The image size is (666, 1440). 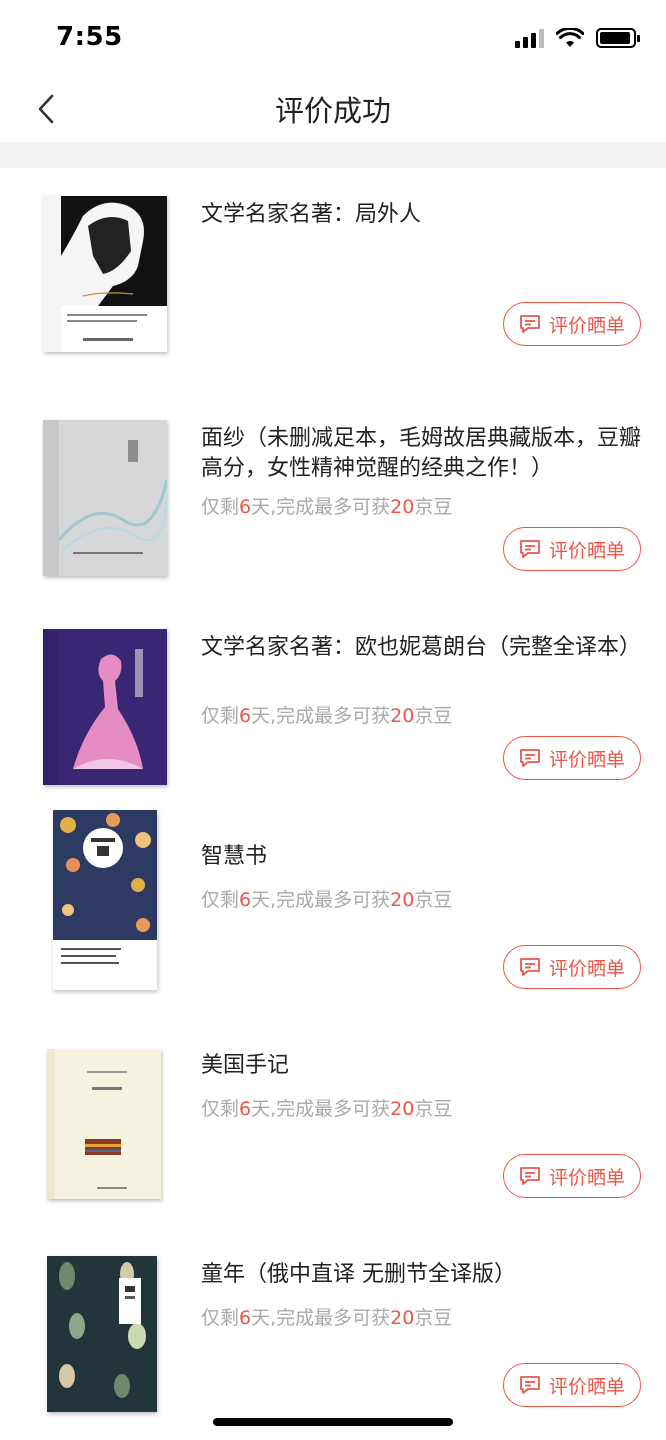 I want to click on battery-icon, so click(x=618, y=38).